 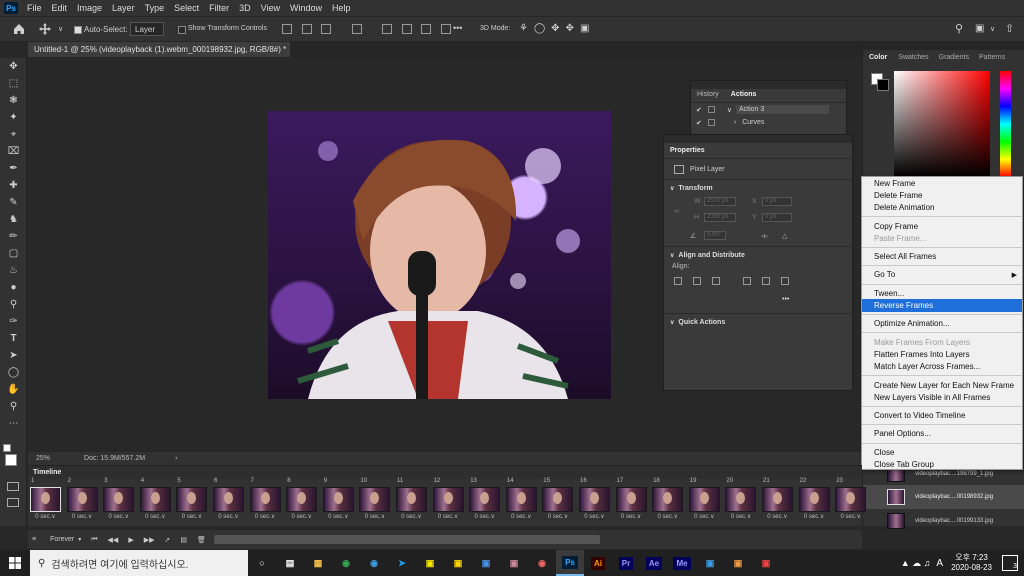 What do you see at coordinates (743, 95) in the screenshot?
I see `tab-actions: Actions` at bounding box center [743, 95].